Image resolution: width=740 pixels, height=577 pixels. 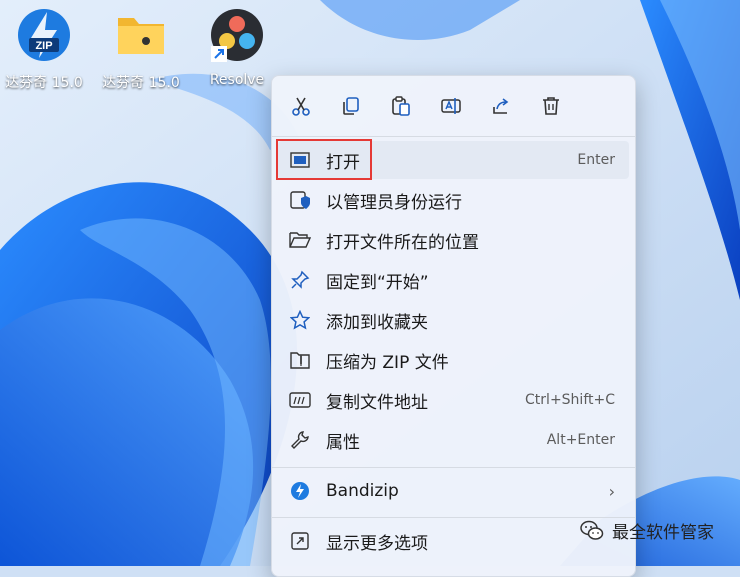 I want to click on menu-item-run-as-admin: 以管理员身份运行, so click(x=453, y=200).